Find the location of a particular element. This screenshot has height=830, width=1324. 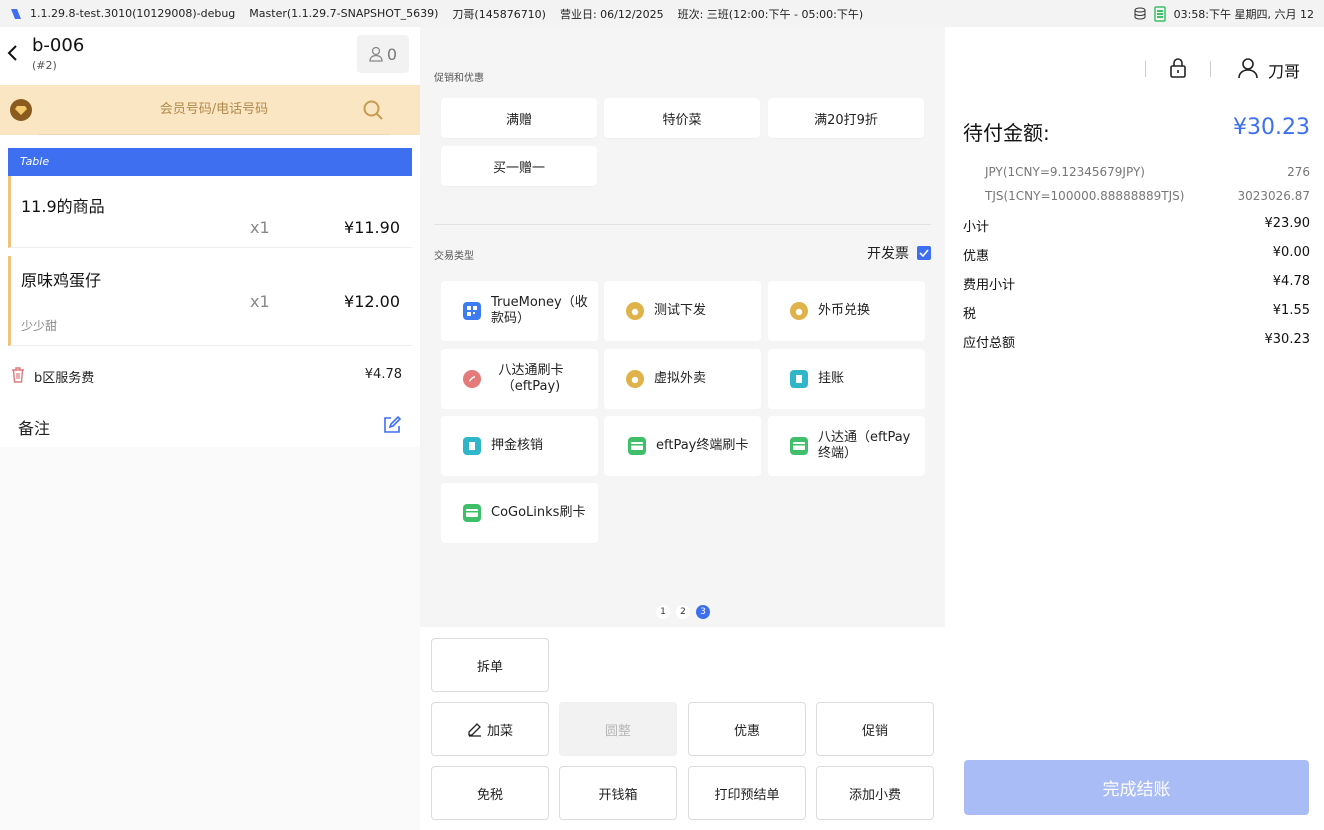

guest-count-button: 0 is located at coordinates (383, 54).